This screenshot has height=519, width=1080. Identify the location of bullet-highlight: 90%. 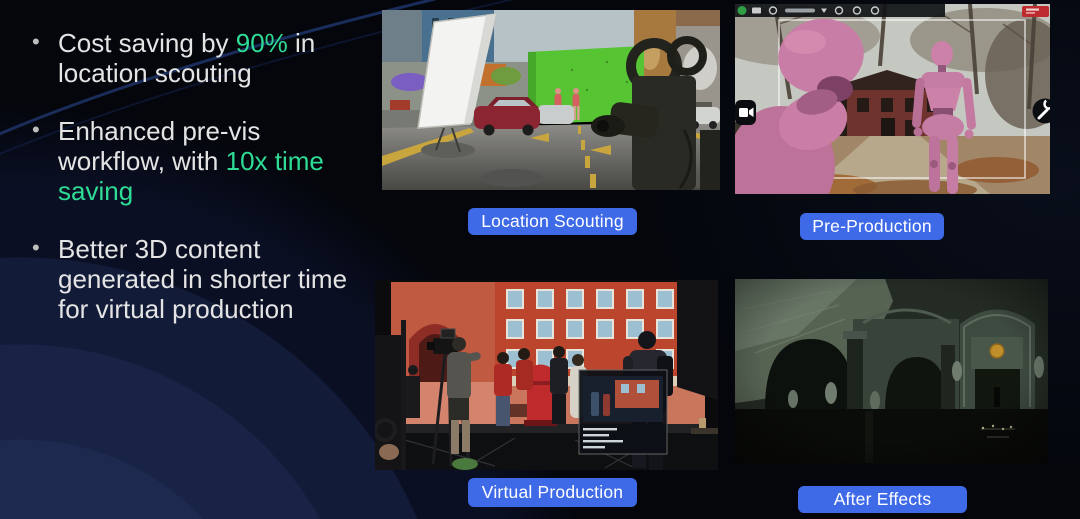
(261, 43).